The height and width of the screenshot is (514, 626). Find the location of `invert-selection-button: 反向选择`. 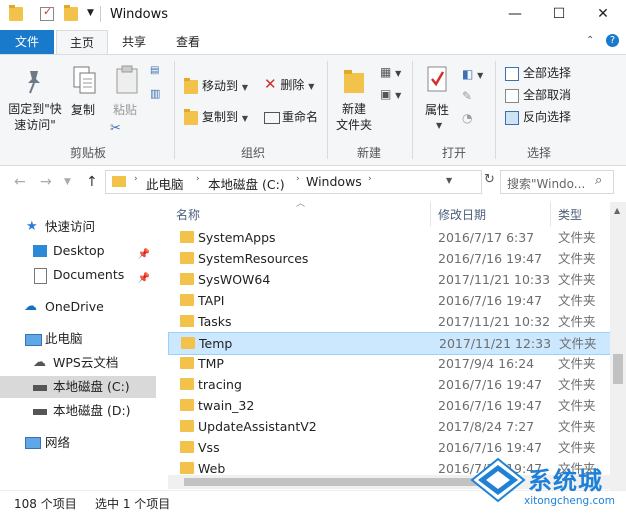

invert-selection-button: 反向选择 is located at coordinates (538, 116).